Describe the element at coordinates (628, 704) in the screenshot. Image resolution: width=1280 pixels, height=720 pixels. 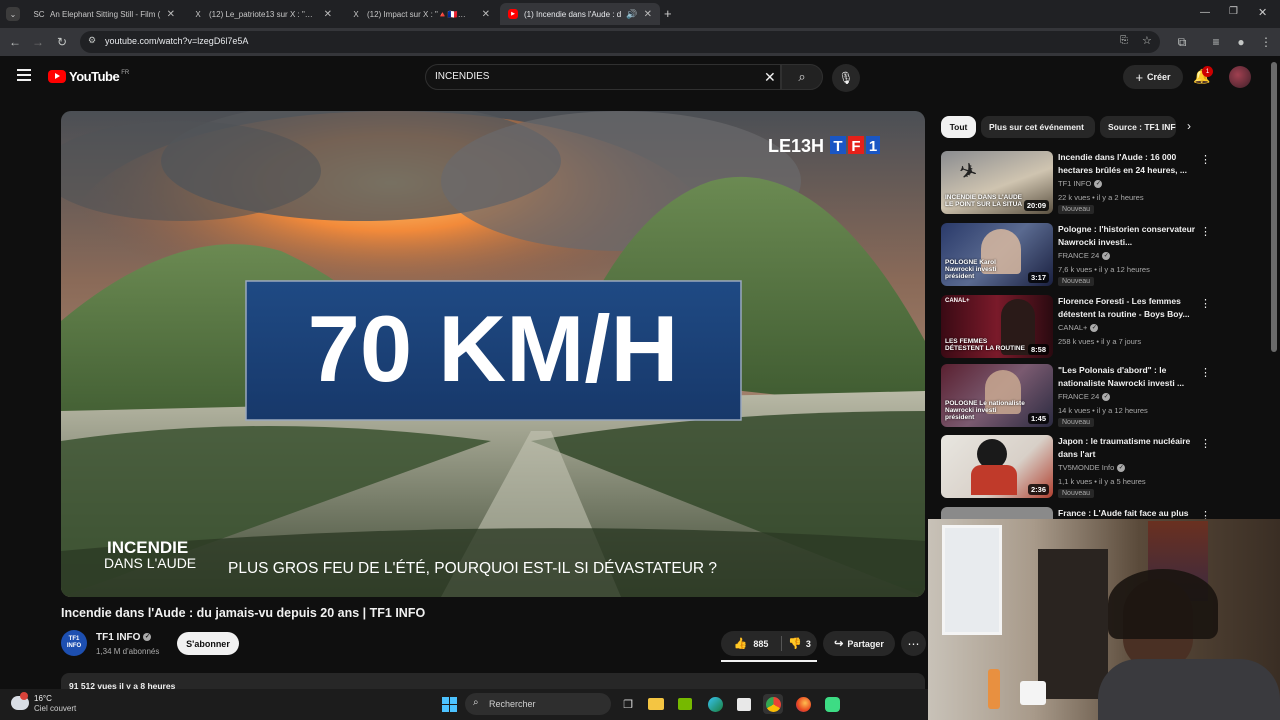
I see `task-view-icon: ❐` at that location.